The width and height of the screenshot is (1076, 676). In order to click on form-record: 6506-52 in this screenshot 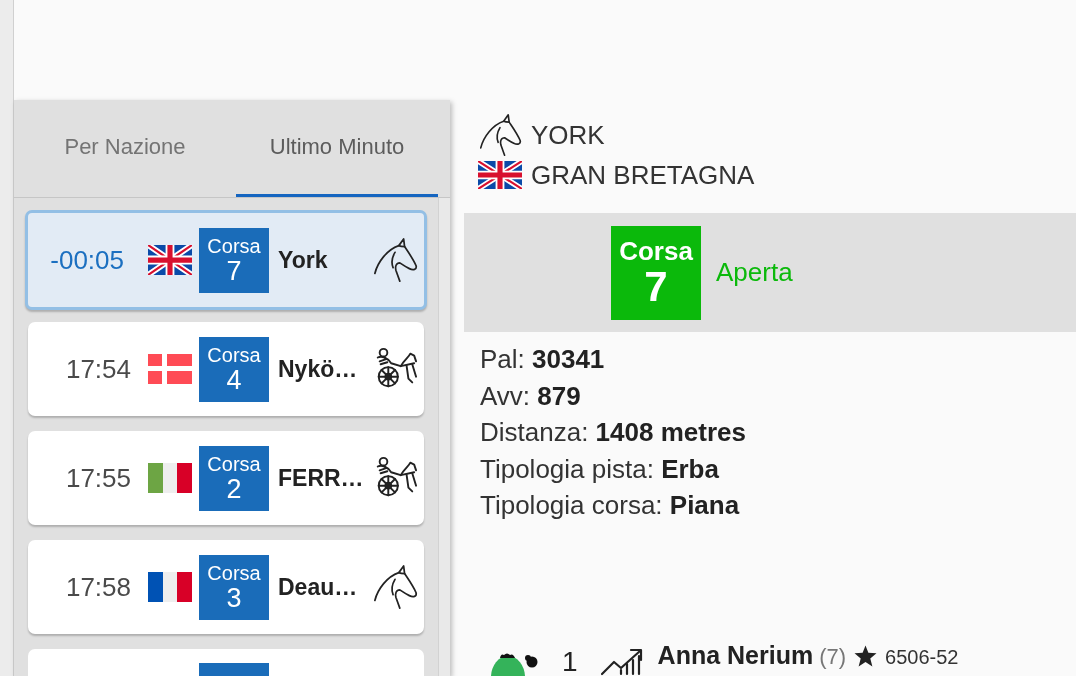, I will do `click(922, 657)`.